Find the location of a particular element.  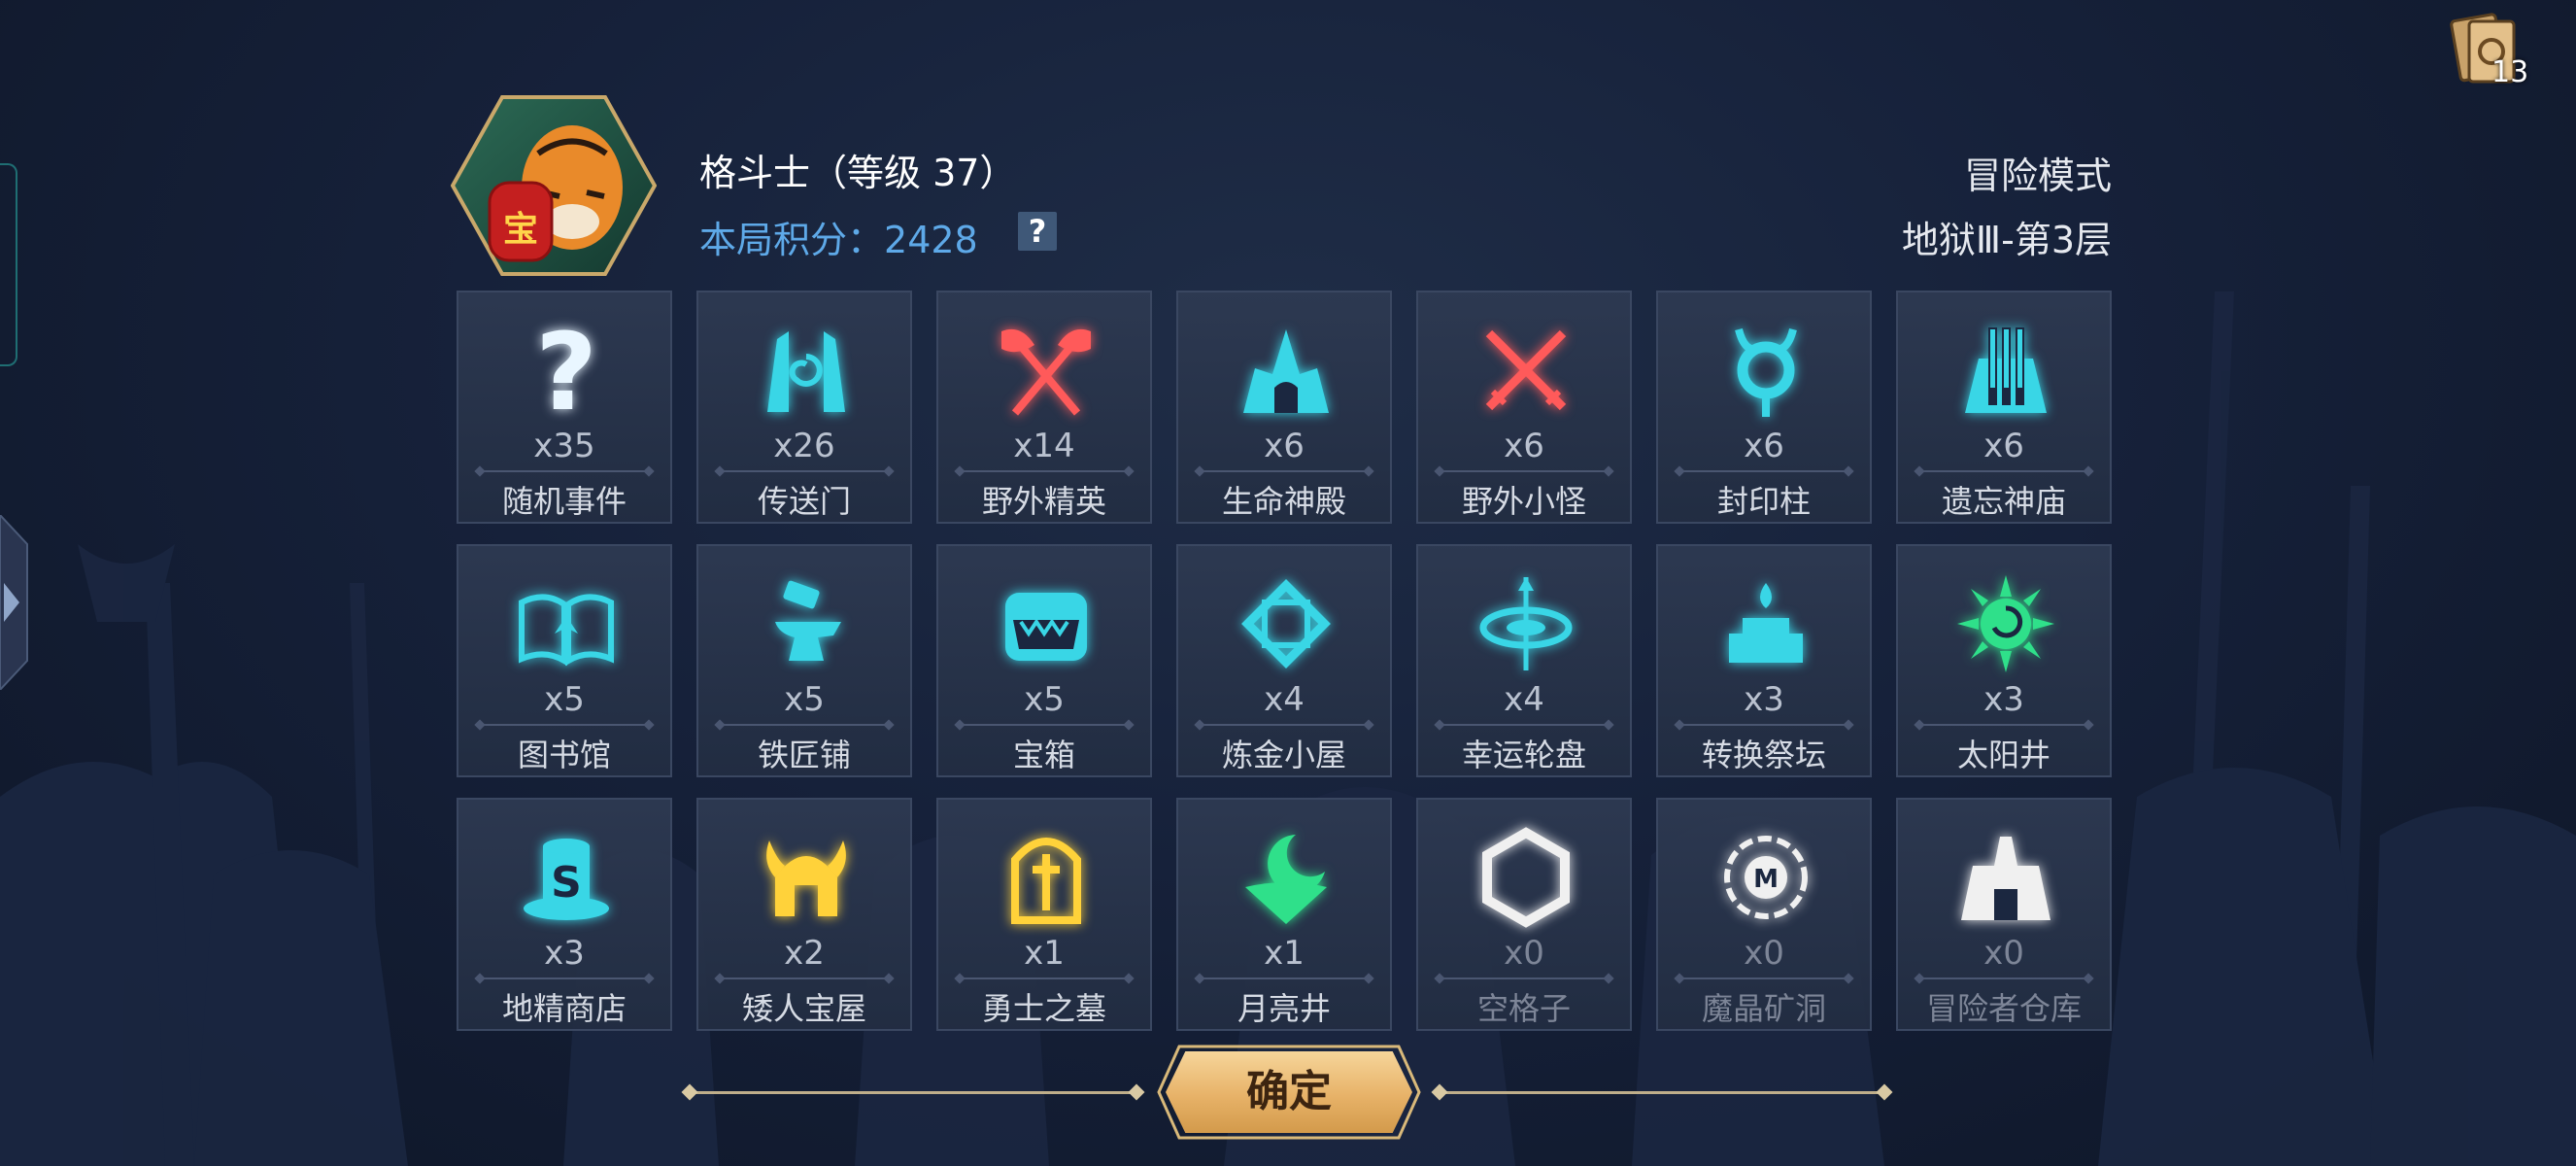

tile-name: 勇士之墓 is located at coordinates (1043, 1008).